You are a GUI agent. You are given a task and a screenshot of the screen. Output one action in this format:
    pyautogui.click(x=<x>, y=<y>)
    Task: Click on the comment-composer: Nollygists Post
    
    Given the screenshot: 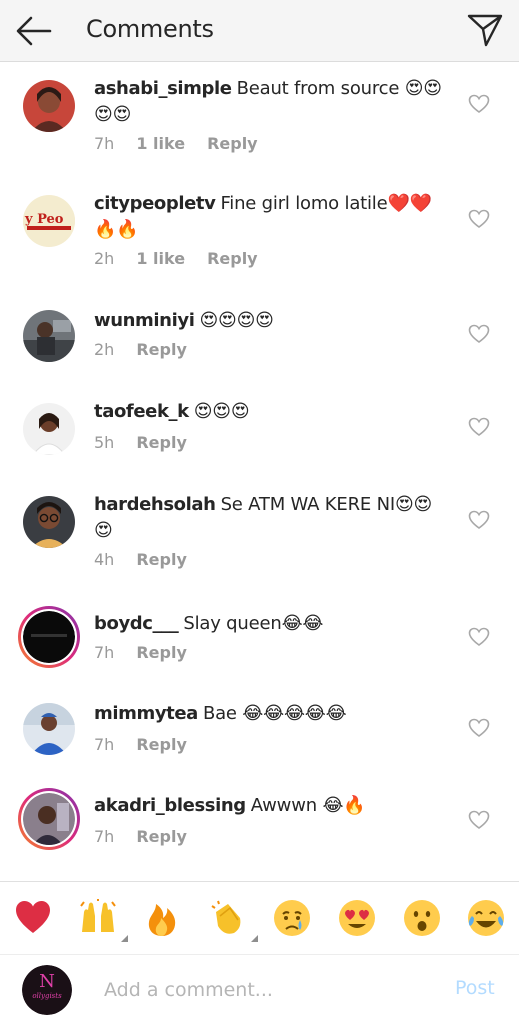 What is the action you would take?
    pyautogui.click(x=259, y=989)
    